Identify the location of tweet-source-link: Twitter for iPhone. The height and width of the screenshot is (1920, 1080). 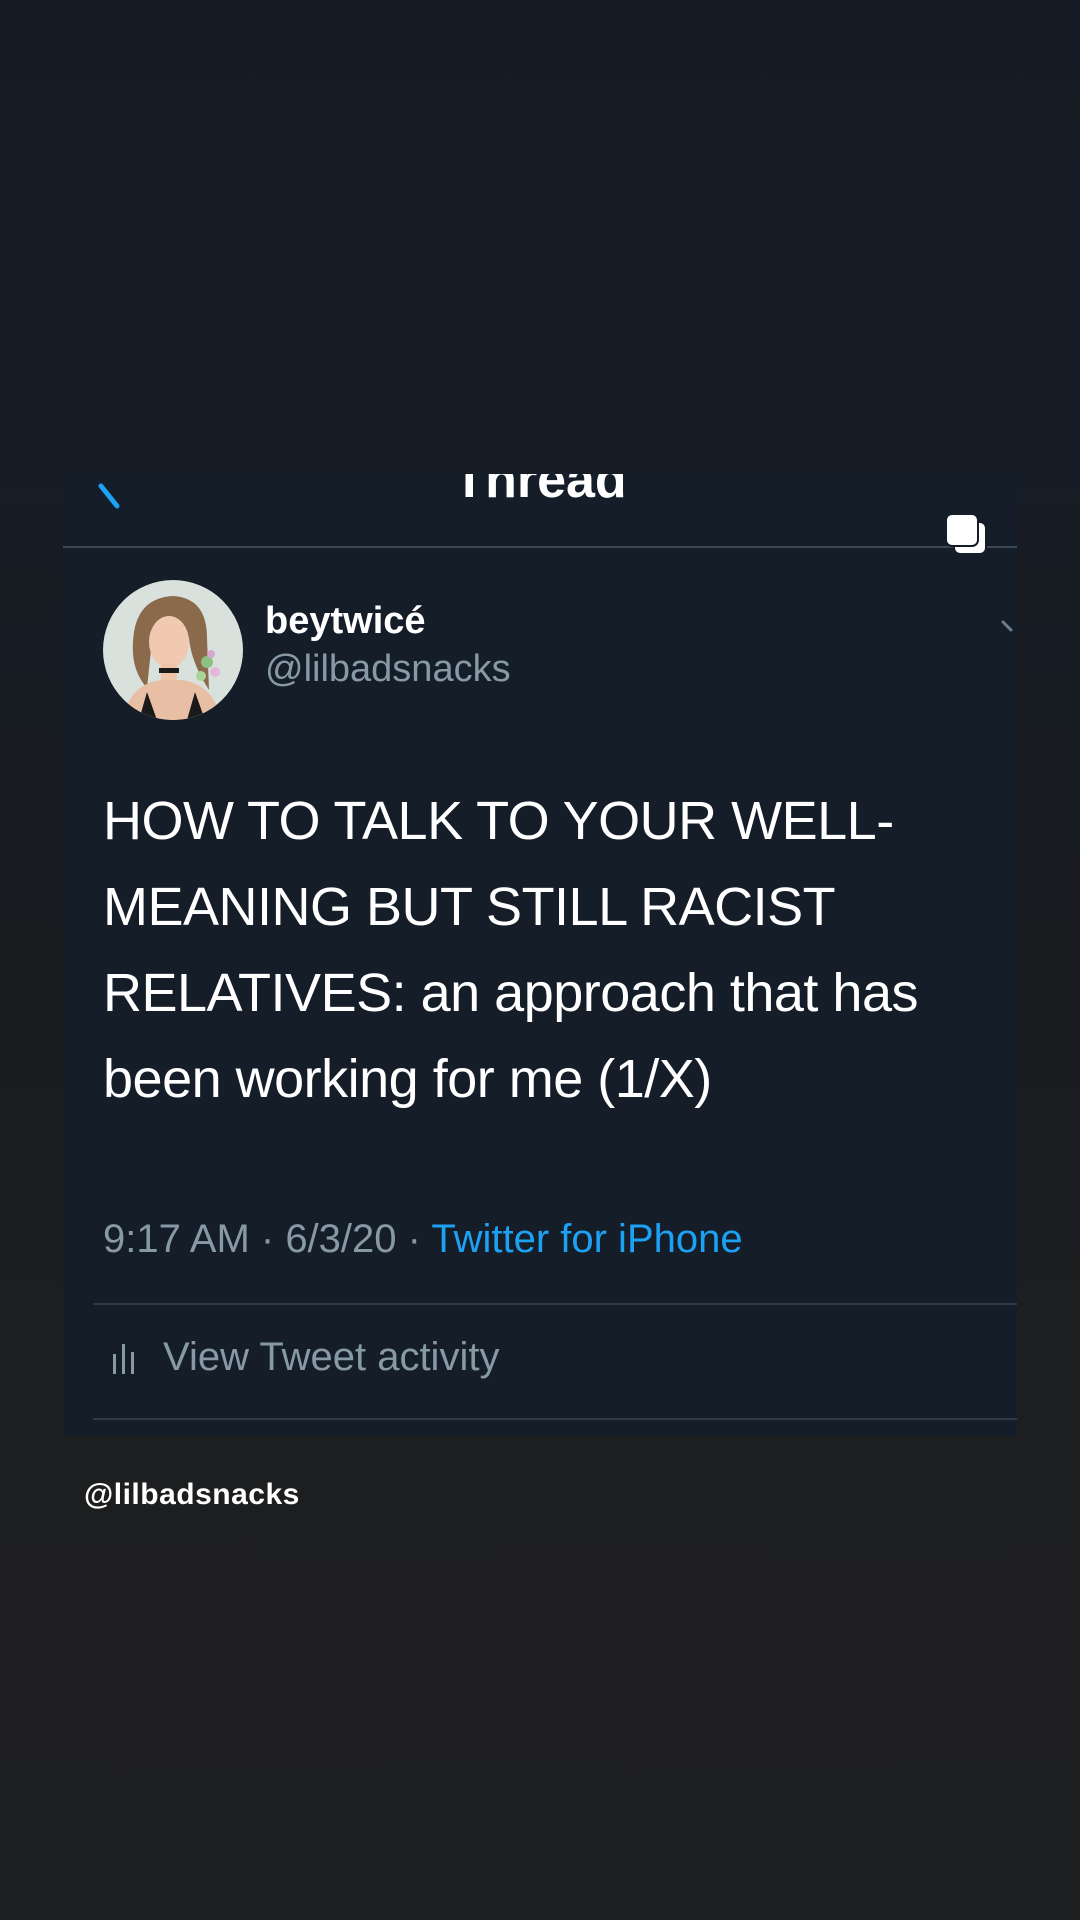
(586, 1239).